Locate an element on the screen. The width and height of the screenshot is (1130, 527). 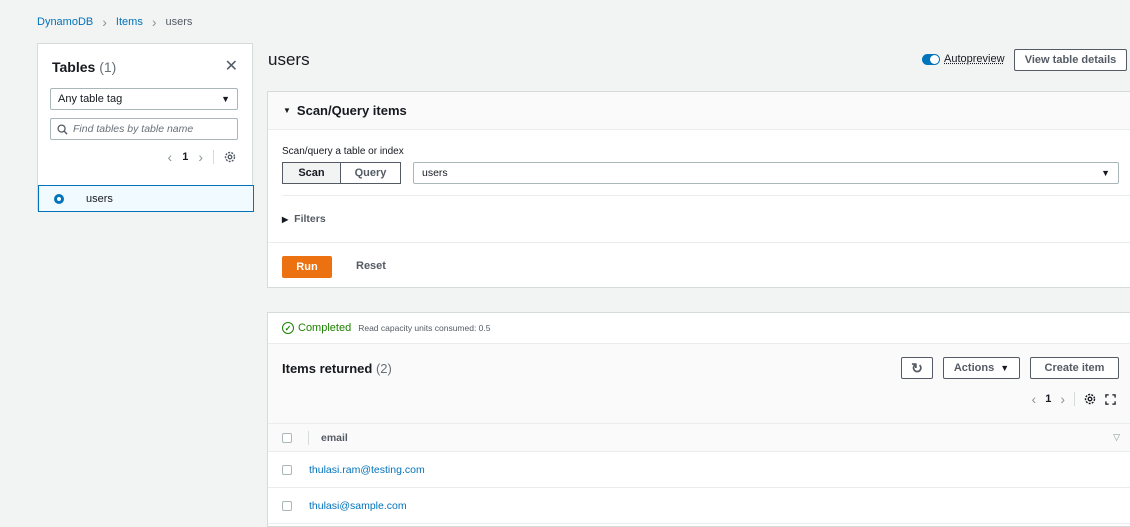
fullscreen-icon is located at coordinates (1110, 399).